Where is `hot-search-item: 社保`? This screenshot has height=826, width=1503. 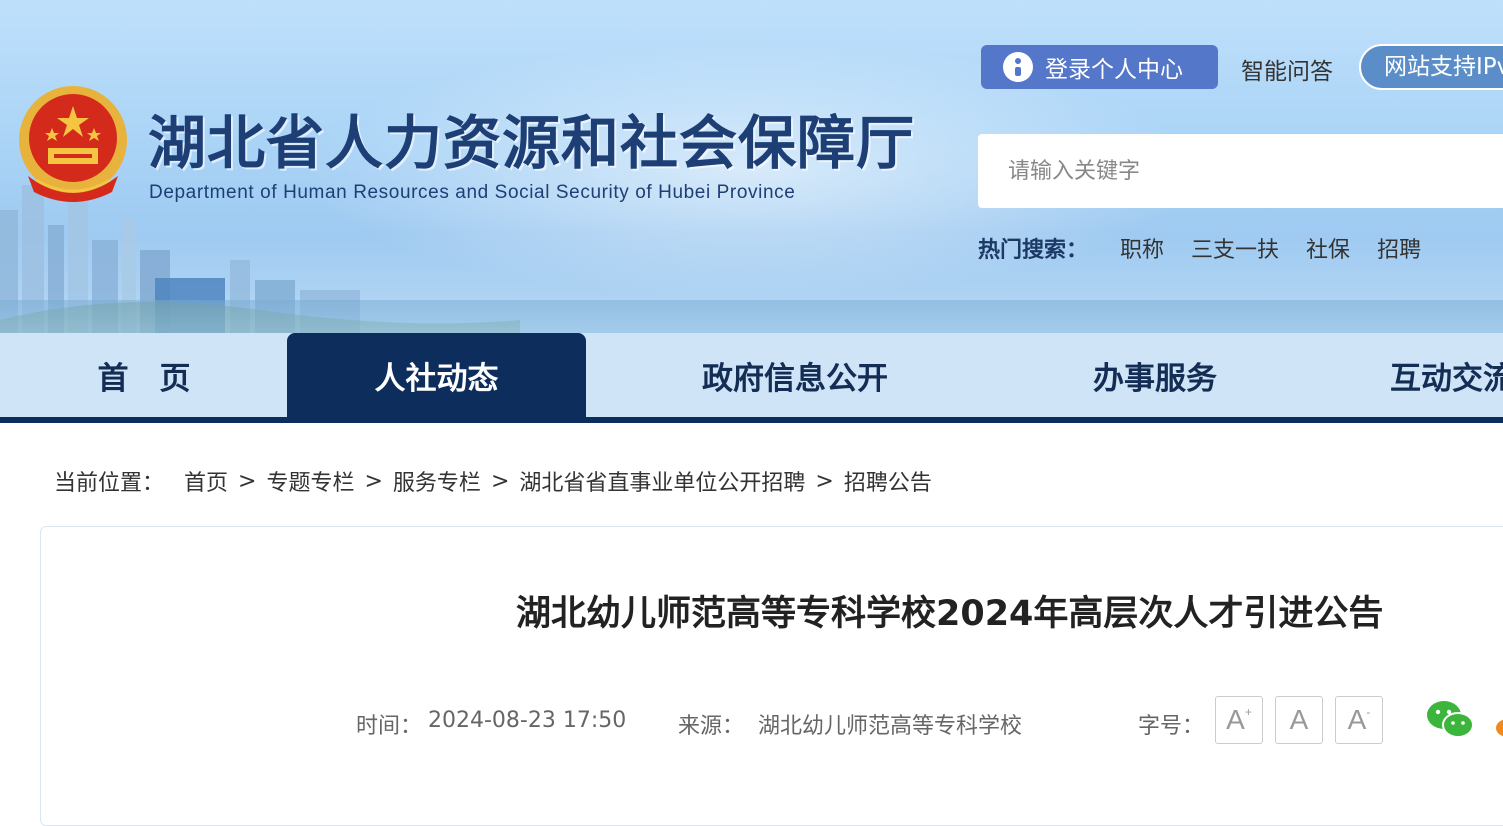
hot-search-item: 社保 is located at coordinates (1328, 248).